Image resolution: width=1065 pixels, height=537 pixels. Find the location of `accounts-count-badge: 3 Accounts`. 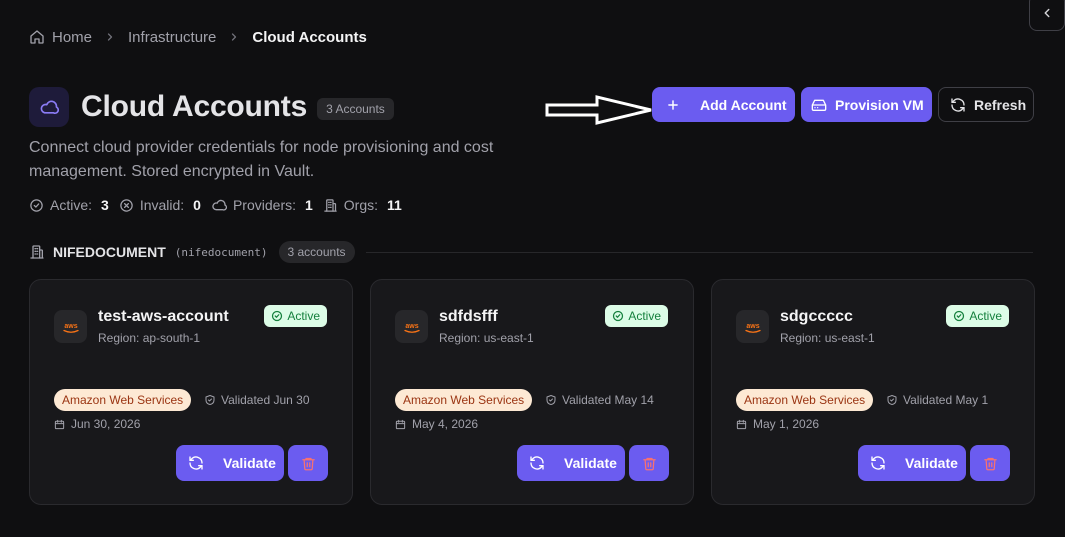

accounts-count-badge: 3 Accounts is located at coordinates (355, 109).